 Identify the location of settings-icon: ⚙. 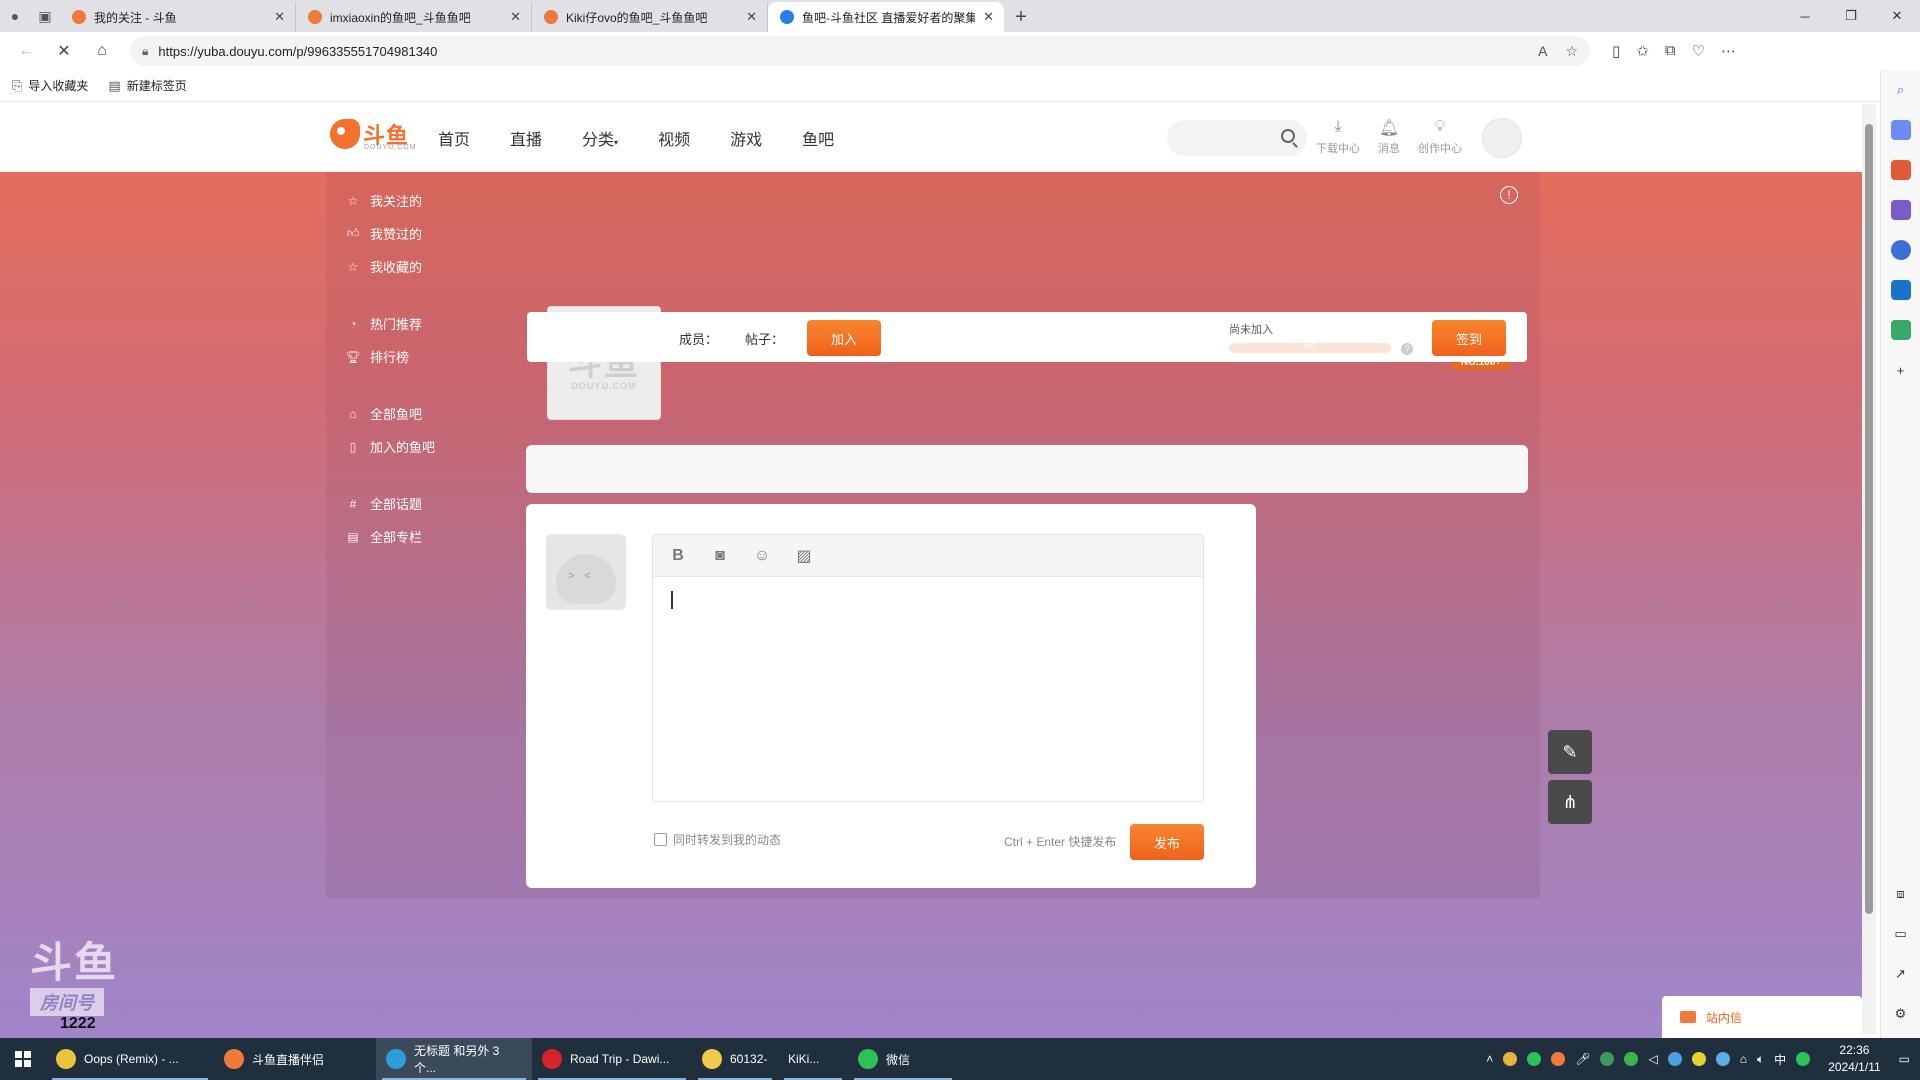
(1901, 1014).